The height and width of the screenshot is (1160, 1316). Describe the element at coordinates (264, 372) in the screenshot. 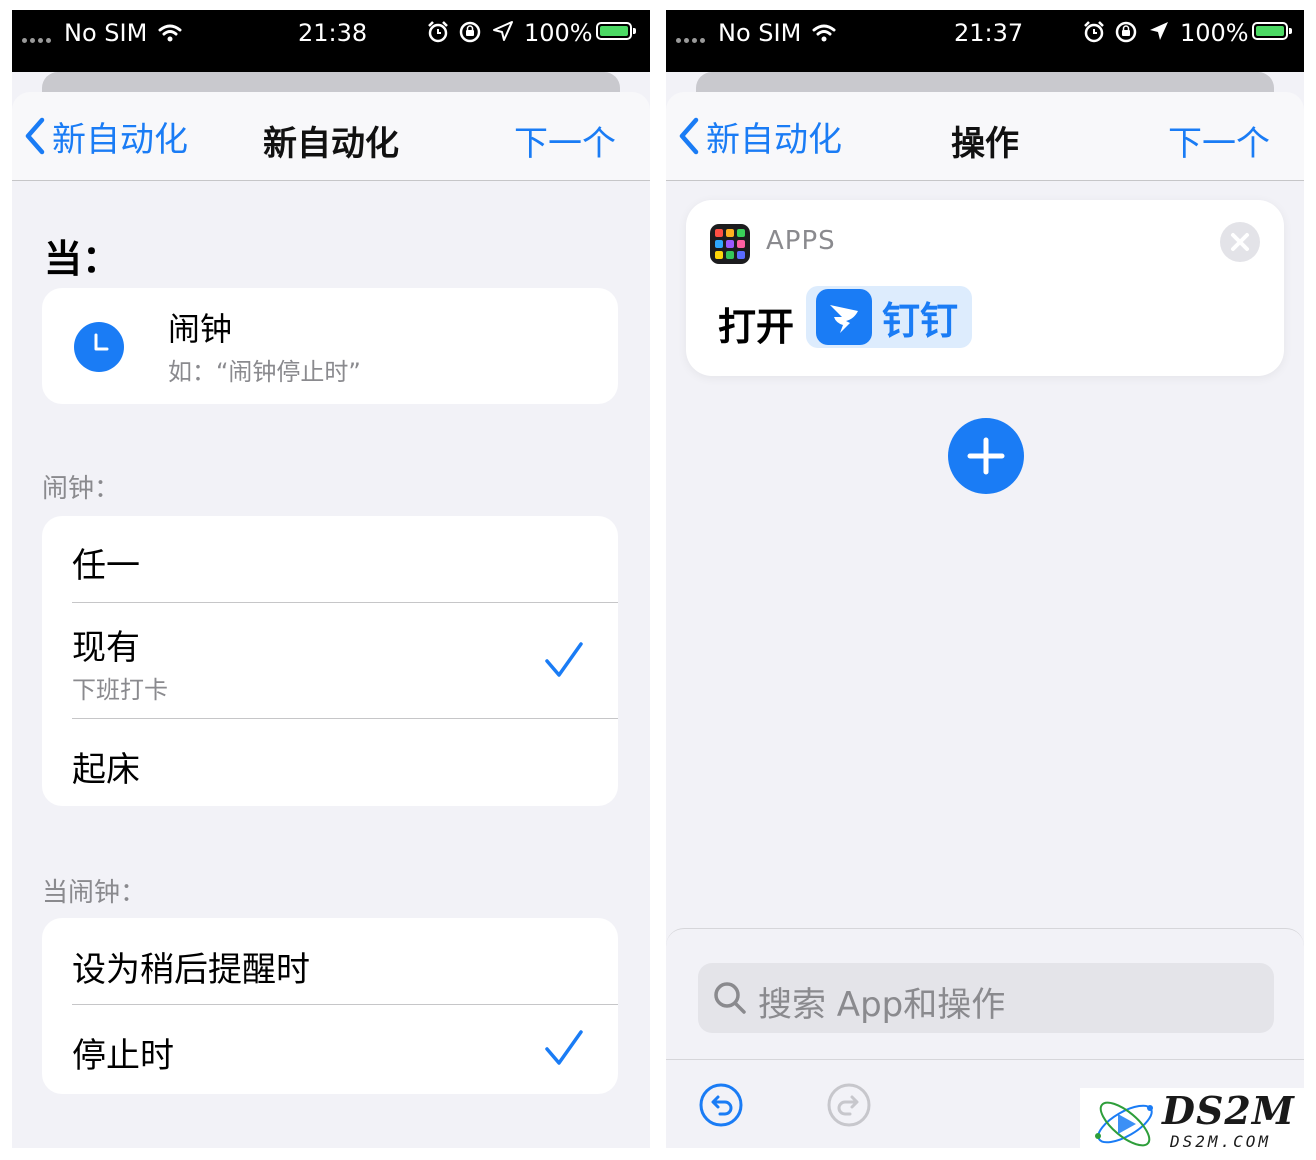

I see `trigger-subtitle: 如：“闹钟停止时”` at that location.